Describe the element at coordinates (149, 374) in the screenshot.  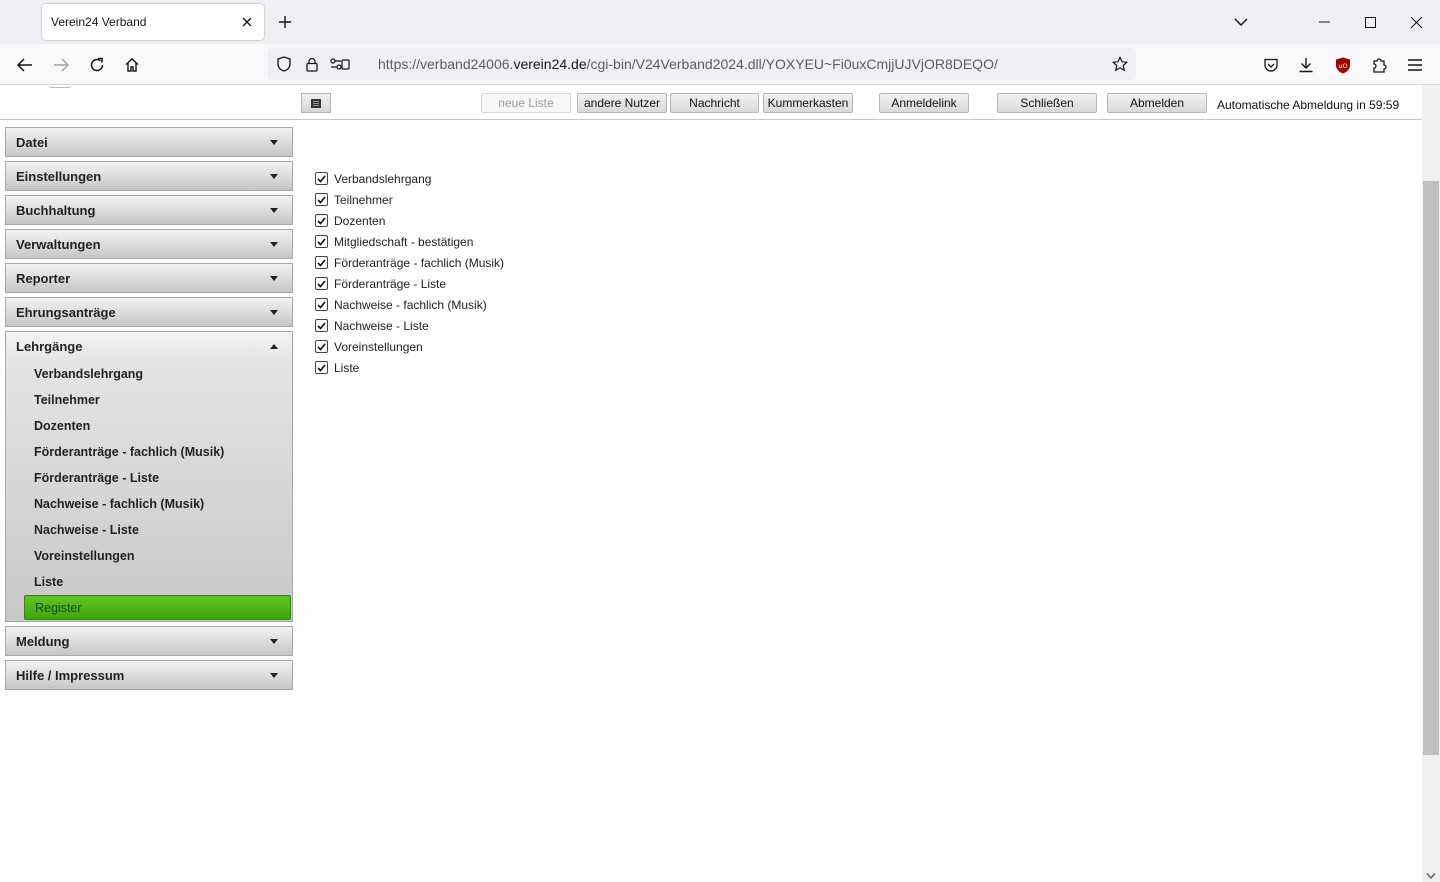
I see `sidebar-item-verbandslehrgang: Verbandslehrgang` at that location.